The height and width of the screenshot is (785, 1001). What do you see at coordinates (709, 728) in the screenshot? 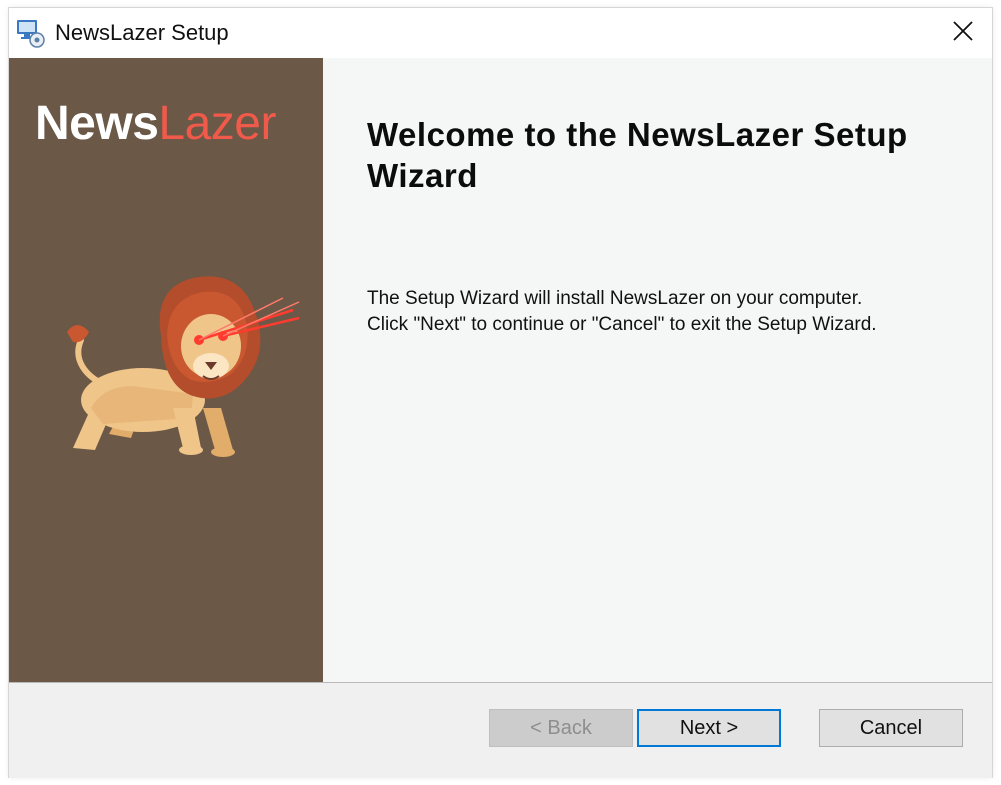
I see `next-button: Next >` at bounding box center [709, 728].